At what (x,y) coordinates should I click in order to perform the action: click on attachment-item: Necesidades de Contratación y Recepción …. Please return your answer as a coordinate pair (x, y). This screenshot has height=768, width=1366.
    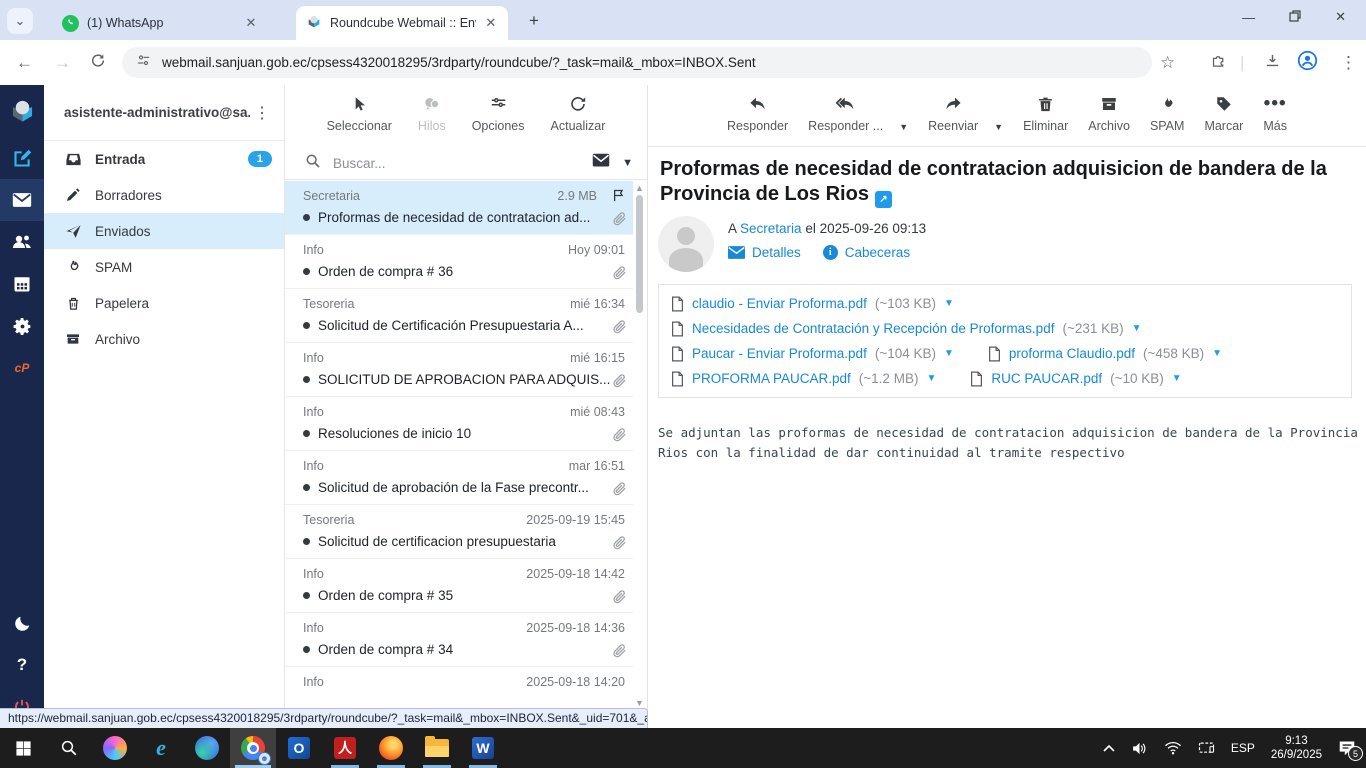
    Looking at the image, I should click on (906, 328).